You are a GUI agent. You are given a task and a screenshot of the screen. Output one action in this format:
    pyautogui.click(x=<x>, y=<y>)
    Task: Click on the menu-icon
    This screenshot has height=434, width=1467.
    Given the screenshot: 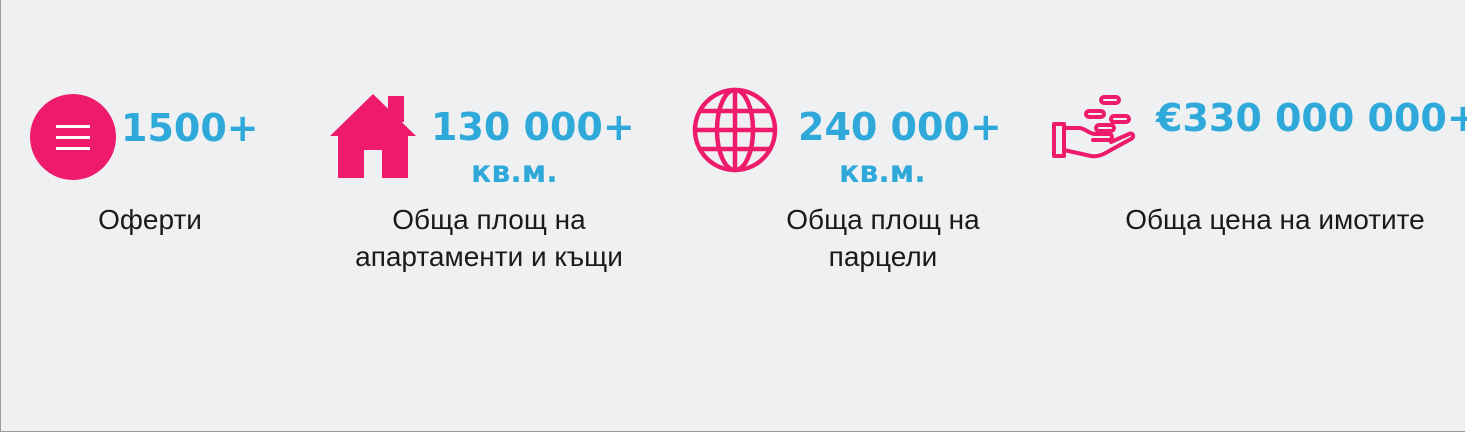 What is the action you would take?
    pyautogui.click(x=73, y=137)
    